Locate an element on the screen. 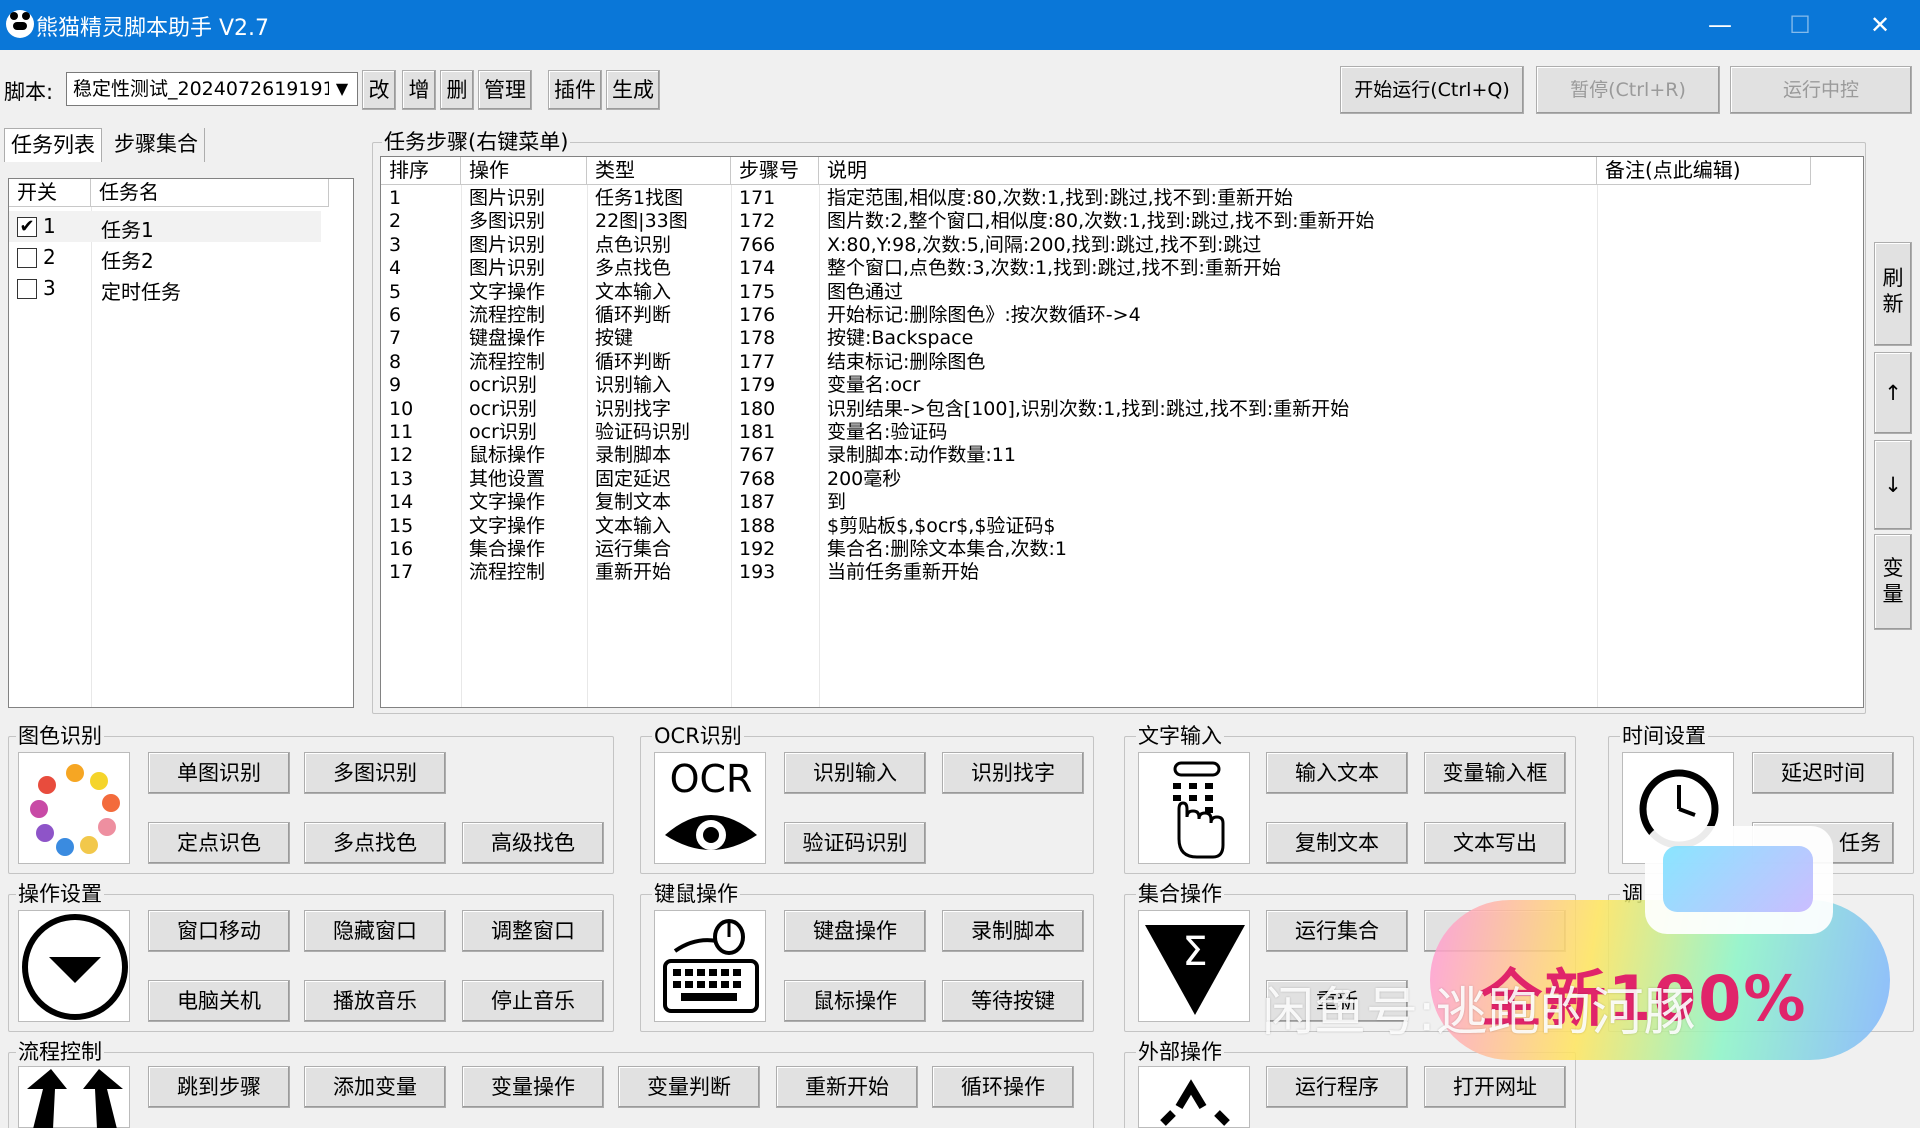 The image size is (1920, 1128). play-music-button: 播放音乐 is located at coordinates (375, 1001).